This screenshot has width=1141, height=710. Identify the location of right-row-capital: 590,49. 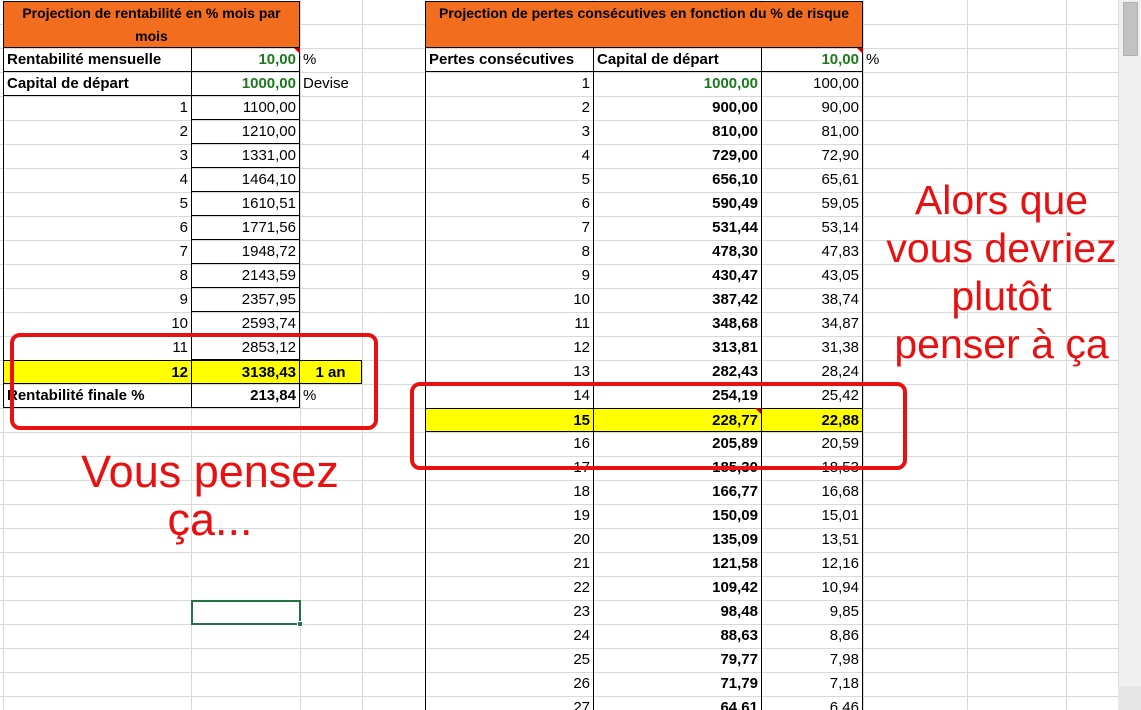
(677, 204).